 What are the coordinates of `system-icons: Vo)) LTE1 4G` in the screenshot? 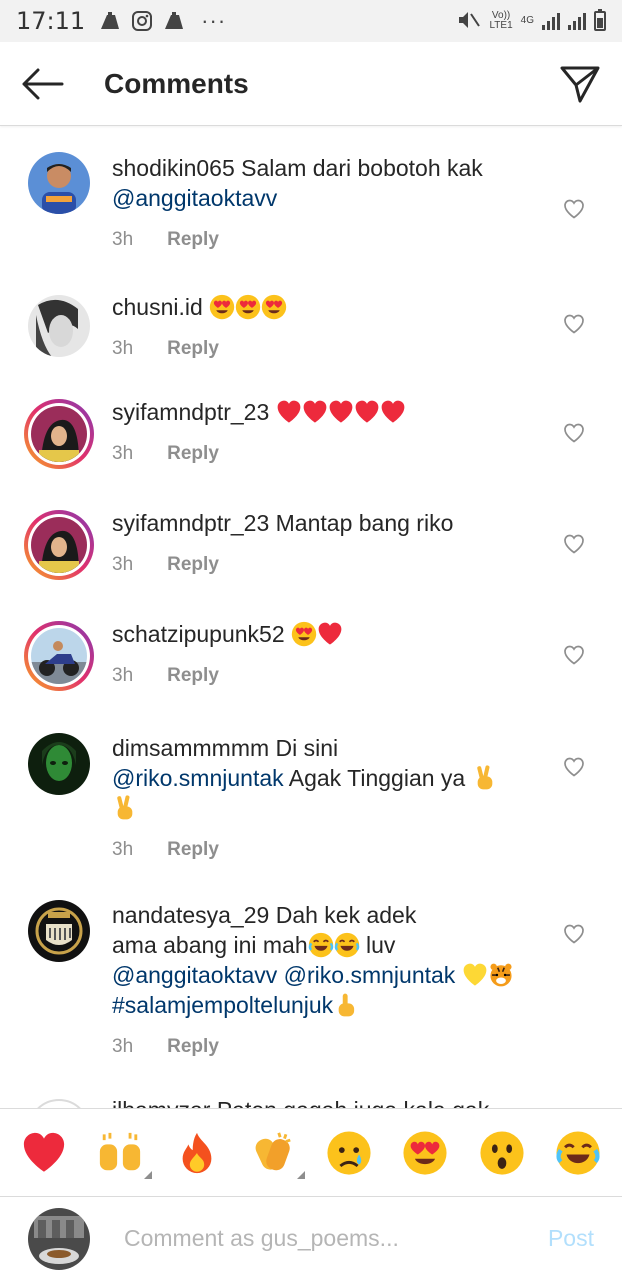 It's located at (531, 21).